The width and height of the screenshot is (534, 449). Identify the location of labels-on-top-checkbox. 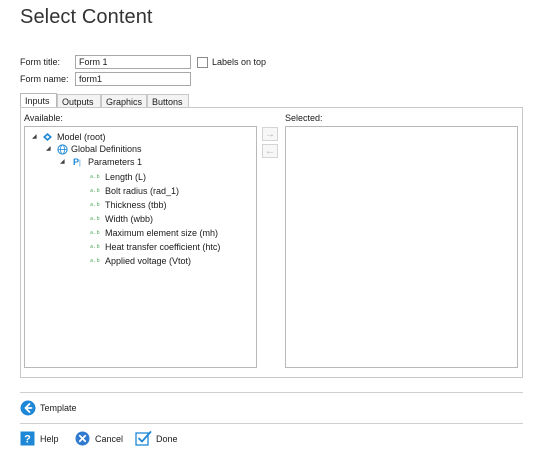
(202, 62).